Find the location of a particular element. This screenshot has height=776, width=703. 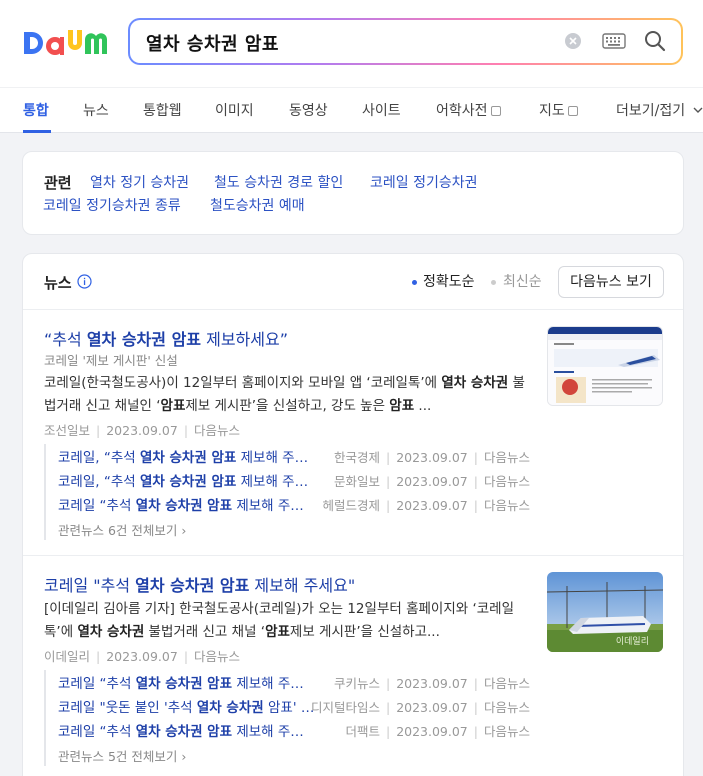

tab-video: 동영상 is located at coordinates (308, 110).